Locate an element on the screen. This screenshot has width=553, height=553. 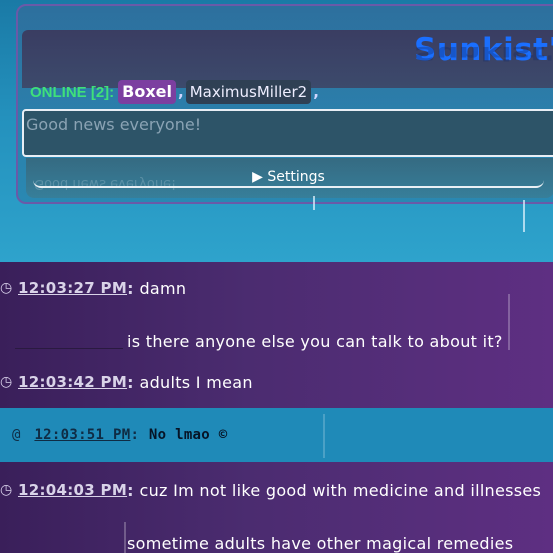
site-title-reflection: Sunkist's is located at coordinates (483, 53).